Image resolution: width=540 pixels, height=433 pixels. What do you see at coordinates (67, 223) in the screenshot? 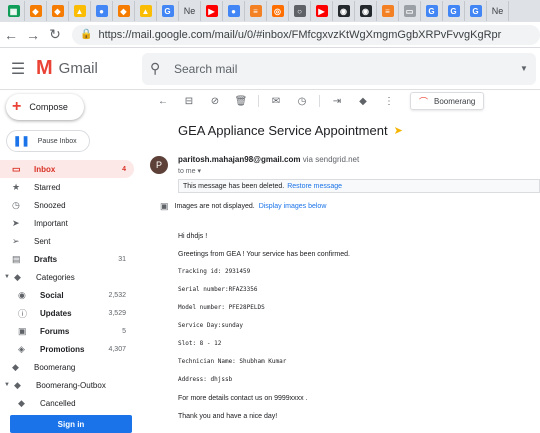
I see `sidebar-item-important: ➤ Important` at bounding box center [67, 223].